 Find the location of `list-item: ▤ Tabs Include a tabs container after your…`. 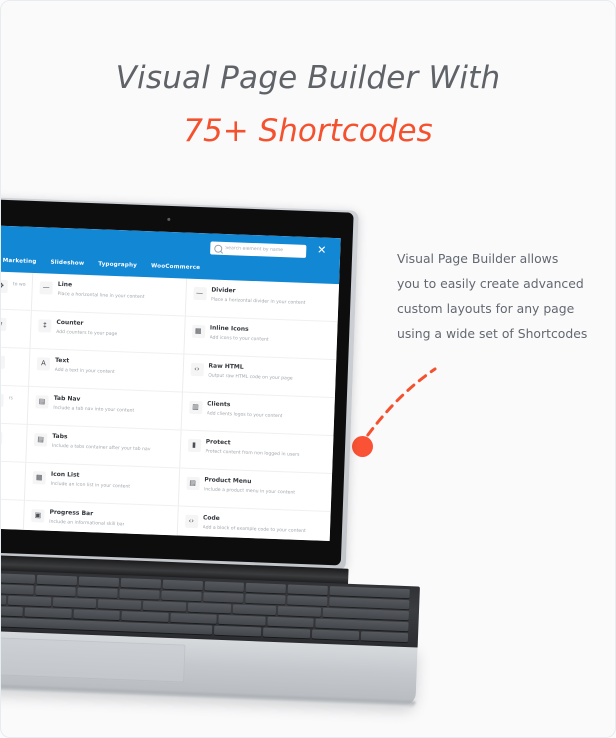

list-item: ▤ Tabs Include a tabs container after your… is located at coordinates (103, 446).